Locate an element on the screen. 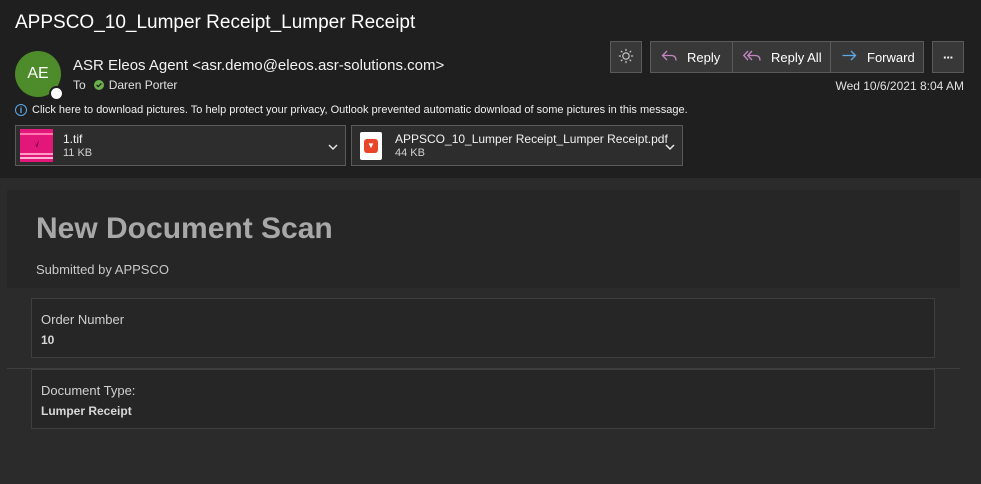 Image resolution: width=981 pixels, height=484 pixels. order-number-field: Order Number 10 is located at coordinates (483, 328).